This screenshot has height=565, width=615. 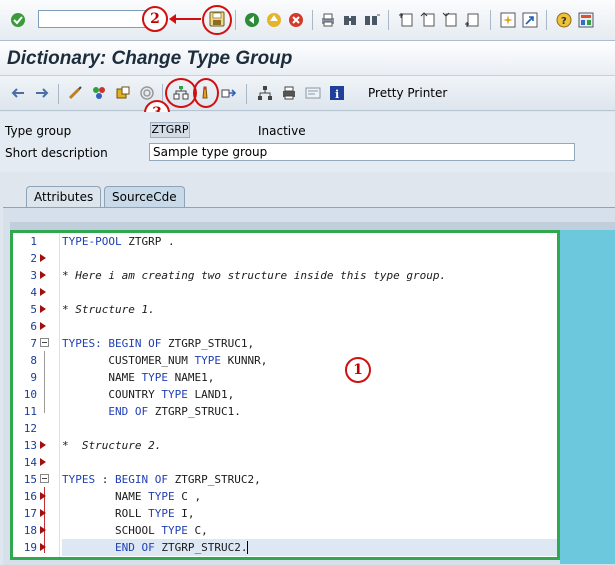 I want to click on callout-1: 1, so click(x=358, y=370).